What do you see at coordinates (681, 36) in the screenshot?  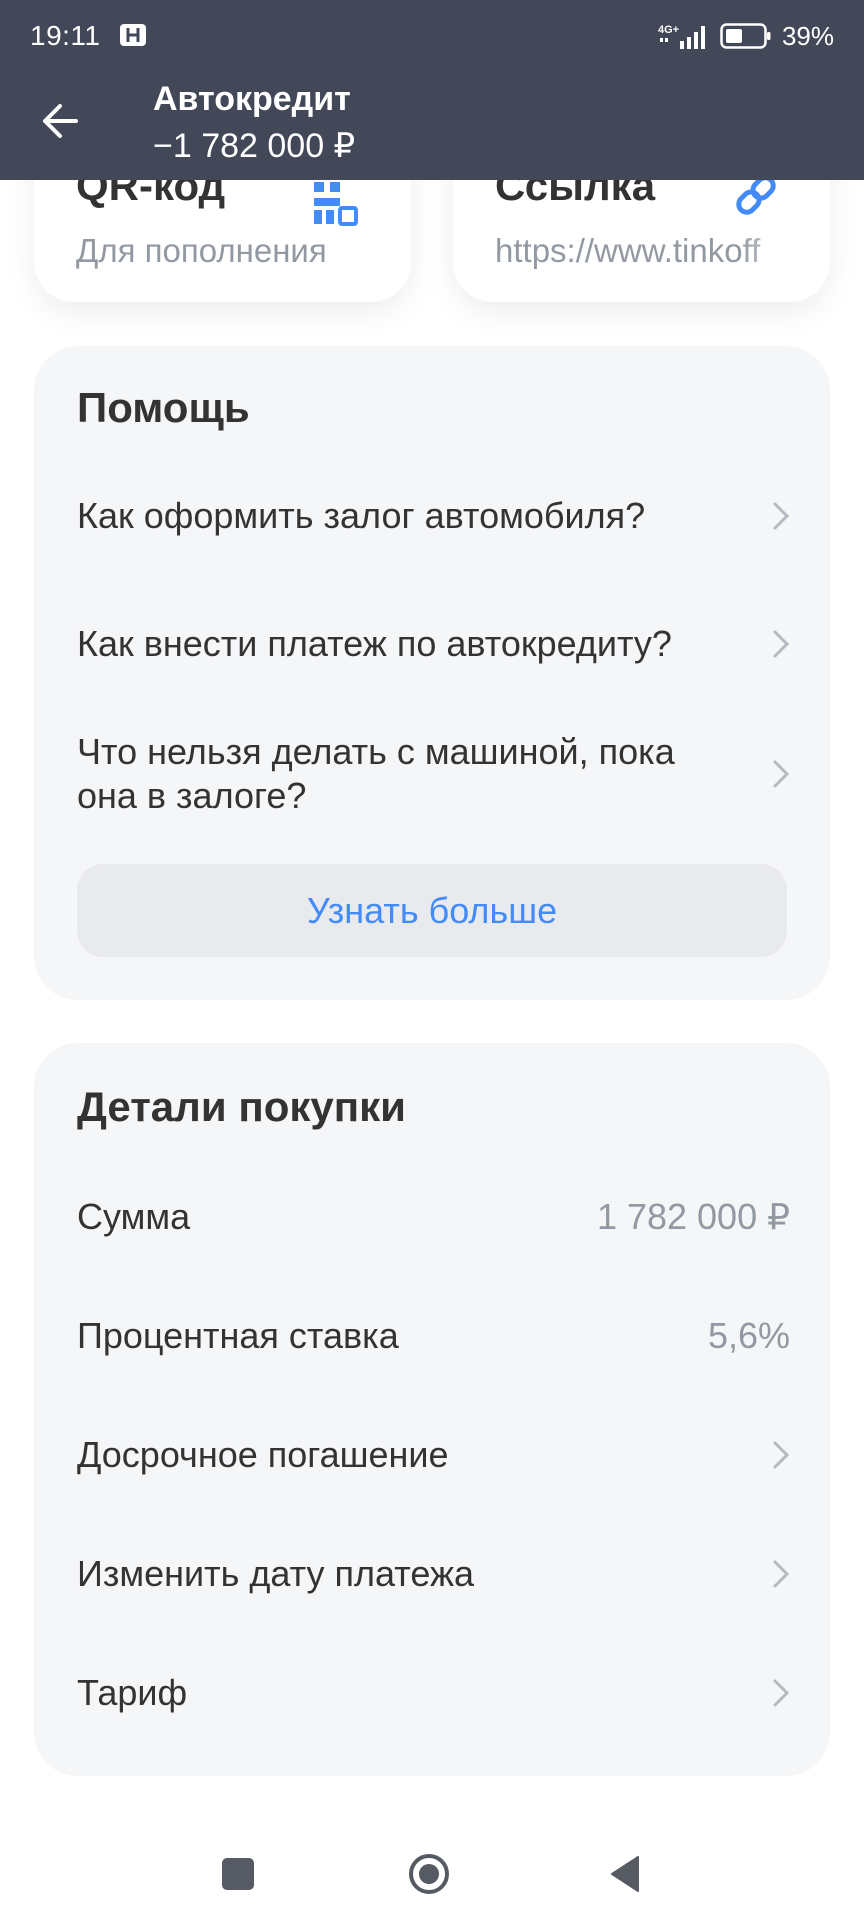 I see `signal-icon: 4G+` at bounding box center [681, 36].